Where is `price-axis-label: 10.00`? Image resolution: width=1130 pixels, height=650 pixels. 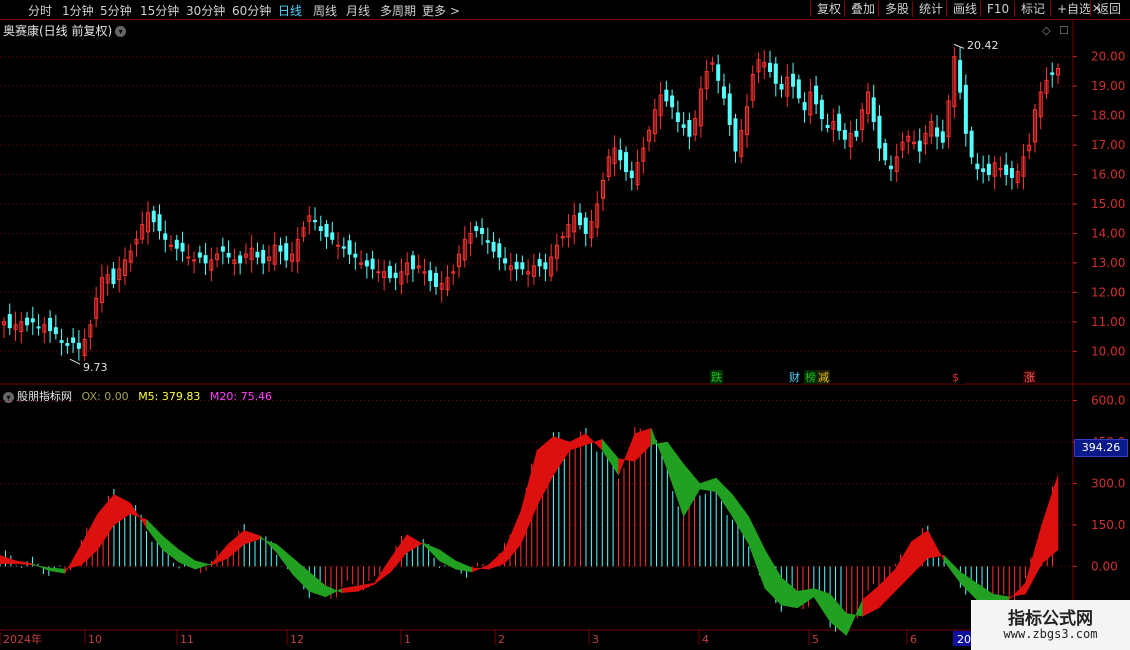 price-axis-label: 10.00 is located at coordinates (1108, 351).